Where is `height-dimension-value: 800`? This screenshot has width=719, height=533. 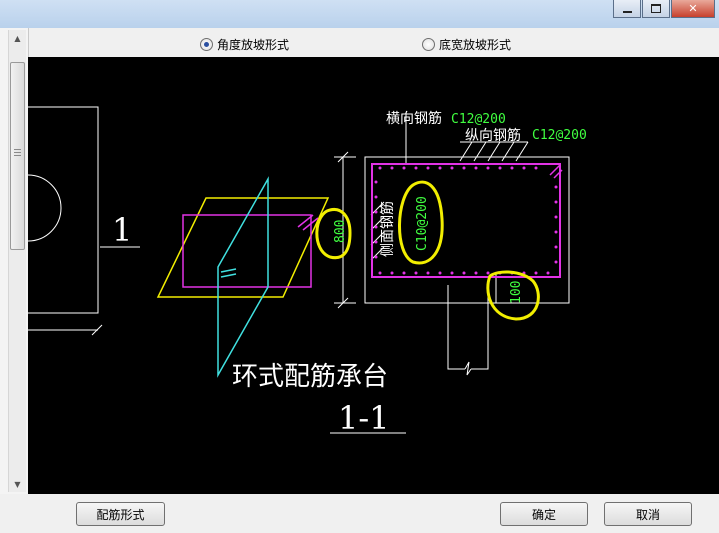
height-dimension-value: 800 is located at coordinates (340, 231).